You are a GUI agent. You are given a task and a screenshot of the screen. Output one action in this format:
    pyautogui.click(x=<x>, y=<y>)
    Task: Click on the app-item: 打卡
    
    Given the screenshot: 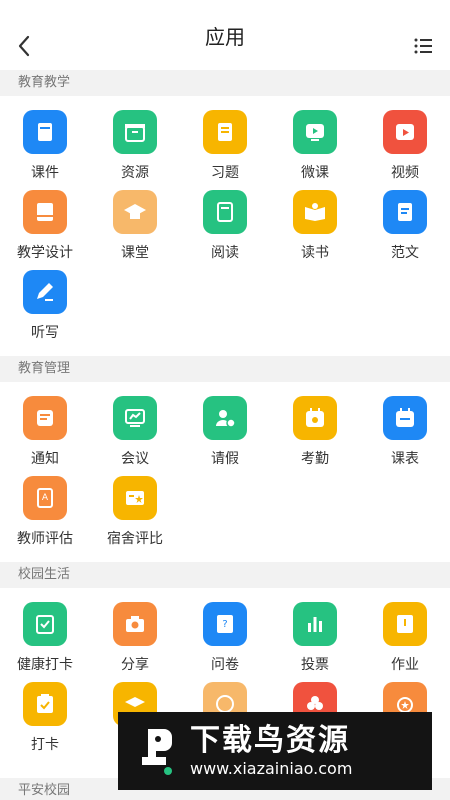 What is the action you would take?
    pyautogui.click(x=45, y=722)
    